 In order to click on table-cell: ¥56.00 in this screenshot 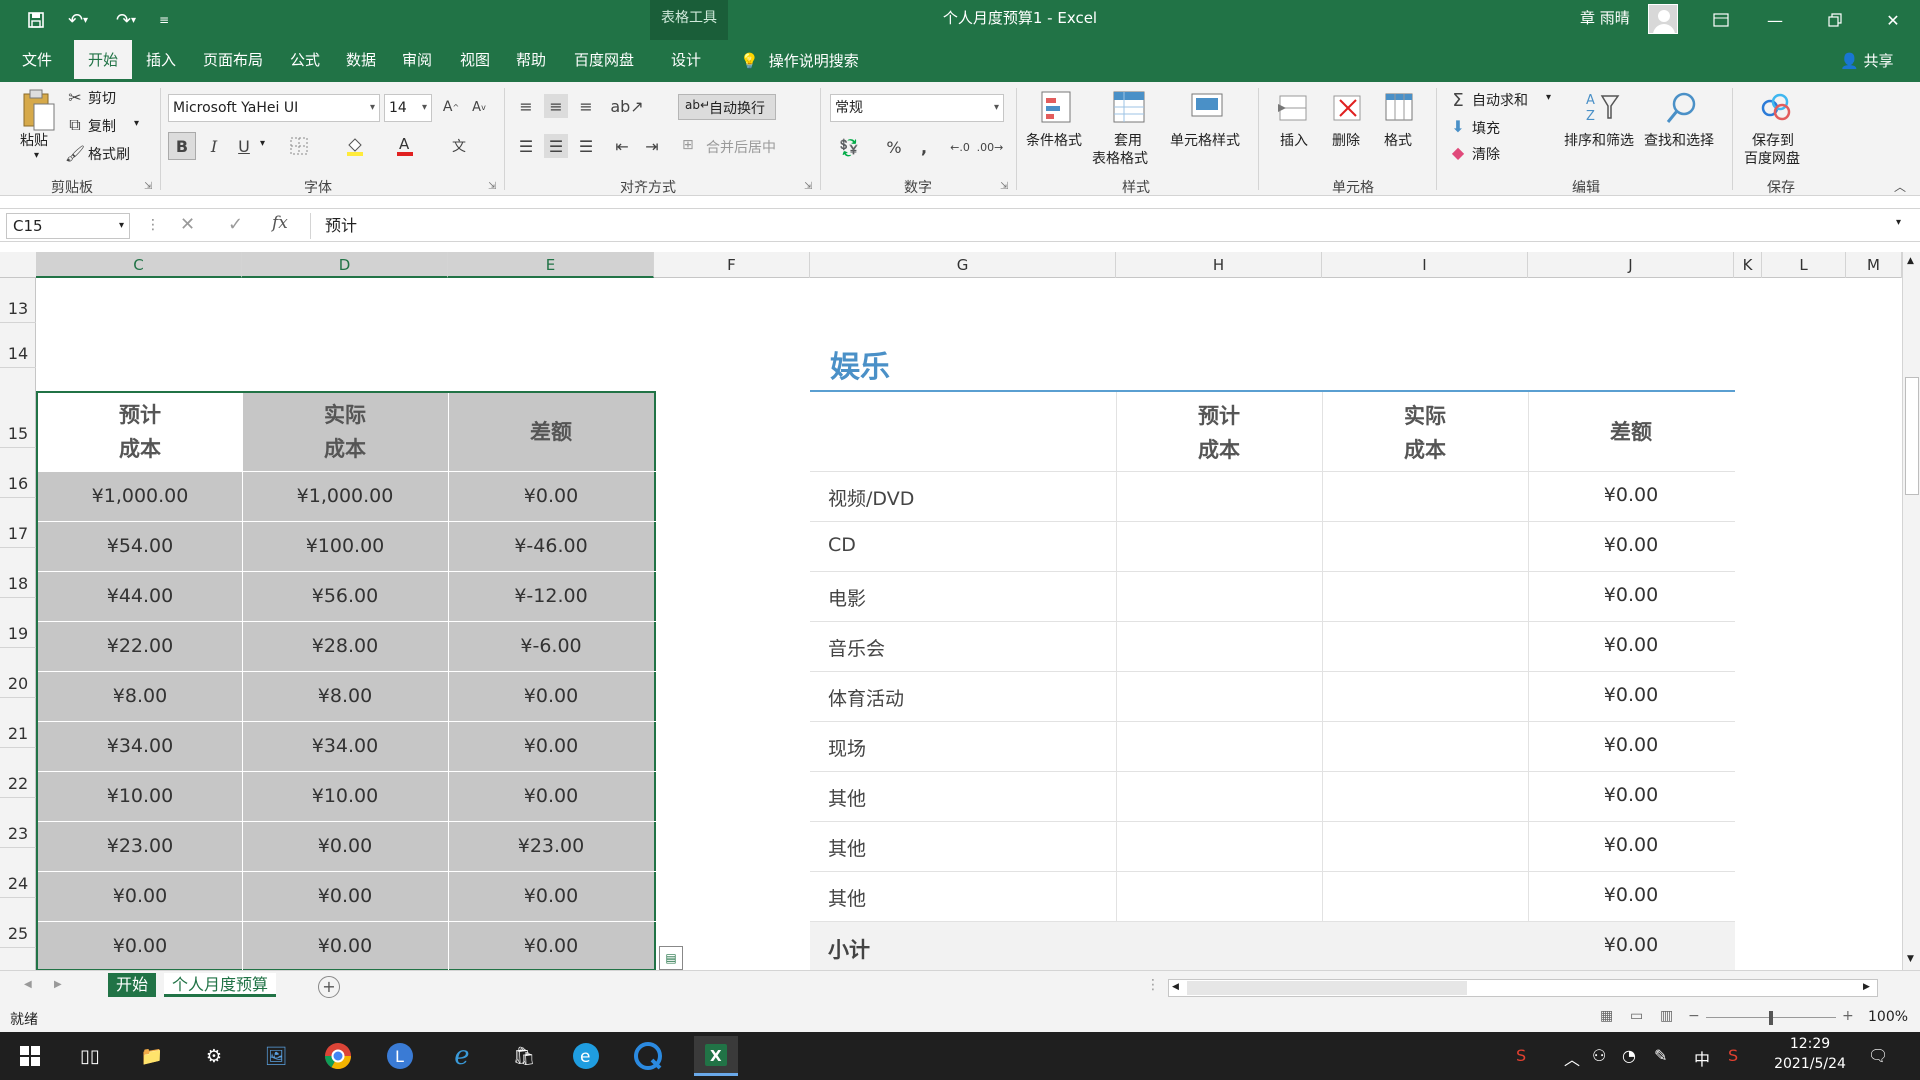, I will do `click(345, 596)`.